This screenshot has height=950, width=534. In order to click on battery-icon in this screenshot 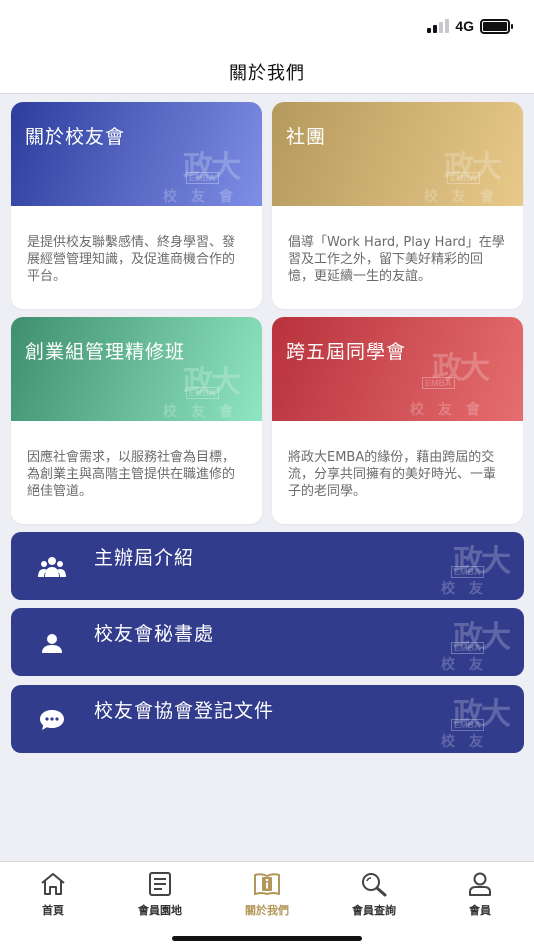, I will do `click(496, 26)`.